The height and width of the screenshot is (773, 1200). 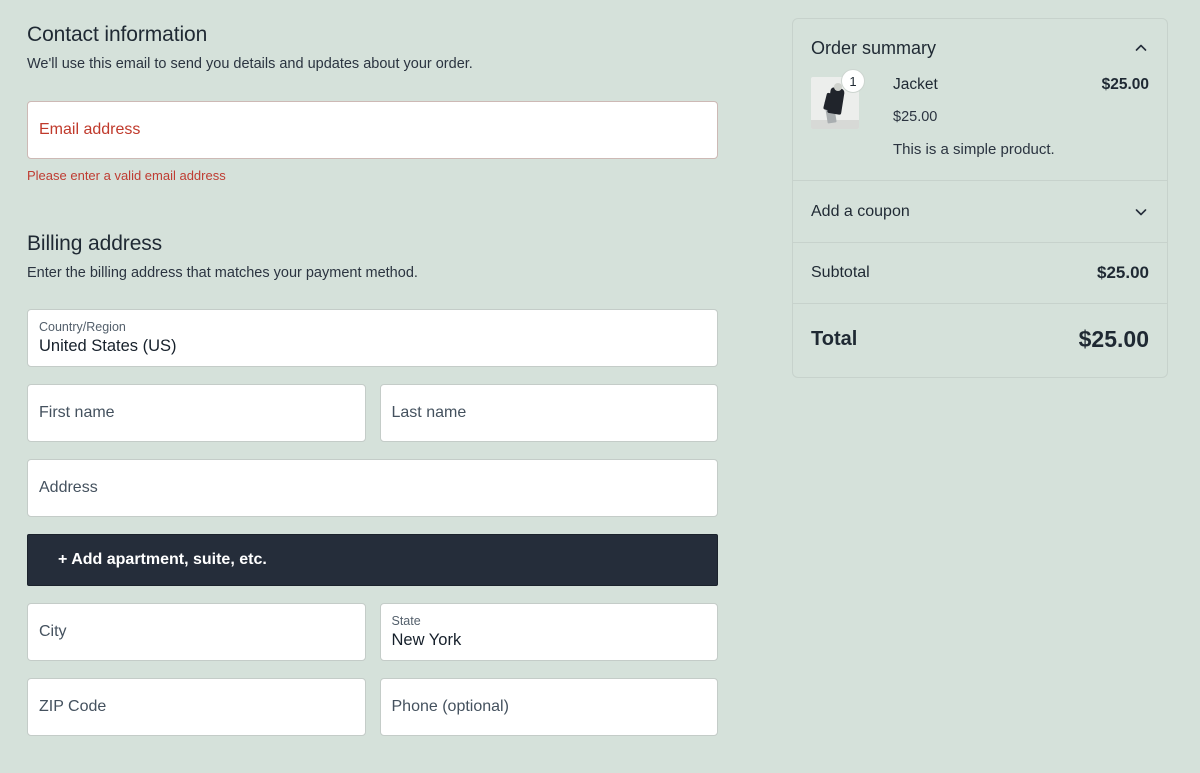 I want to click on city-placeholder: City, so click(x=53, y=631).